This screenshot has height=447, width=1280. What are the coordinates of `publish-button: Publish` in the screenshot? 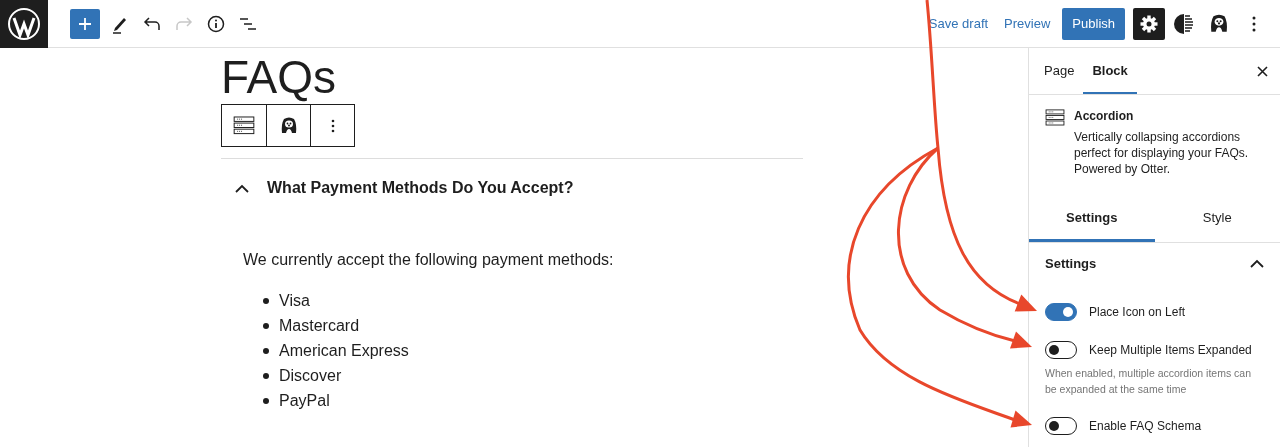 It's located at (1093, 23).